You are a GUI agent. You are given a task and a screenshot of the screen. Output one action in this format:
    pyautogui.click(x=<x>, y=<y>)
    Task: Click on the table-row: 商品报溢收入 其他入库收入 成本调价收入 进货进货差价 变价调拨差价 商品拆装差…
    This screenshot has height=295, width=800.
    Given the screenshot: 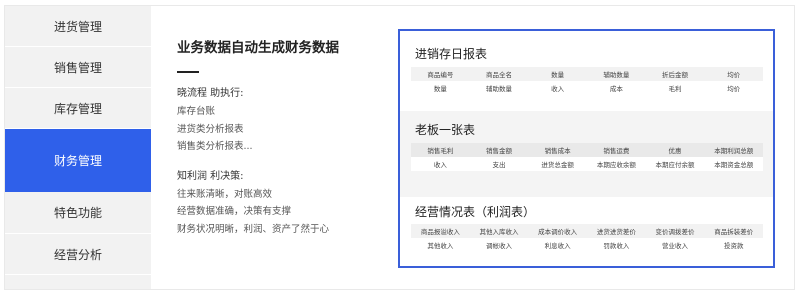 What is the action you would take?
    pyautogui.click(x=587, y=231)
    